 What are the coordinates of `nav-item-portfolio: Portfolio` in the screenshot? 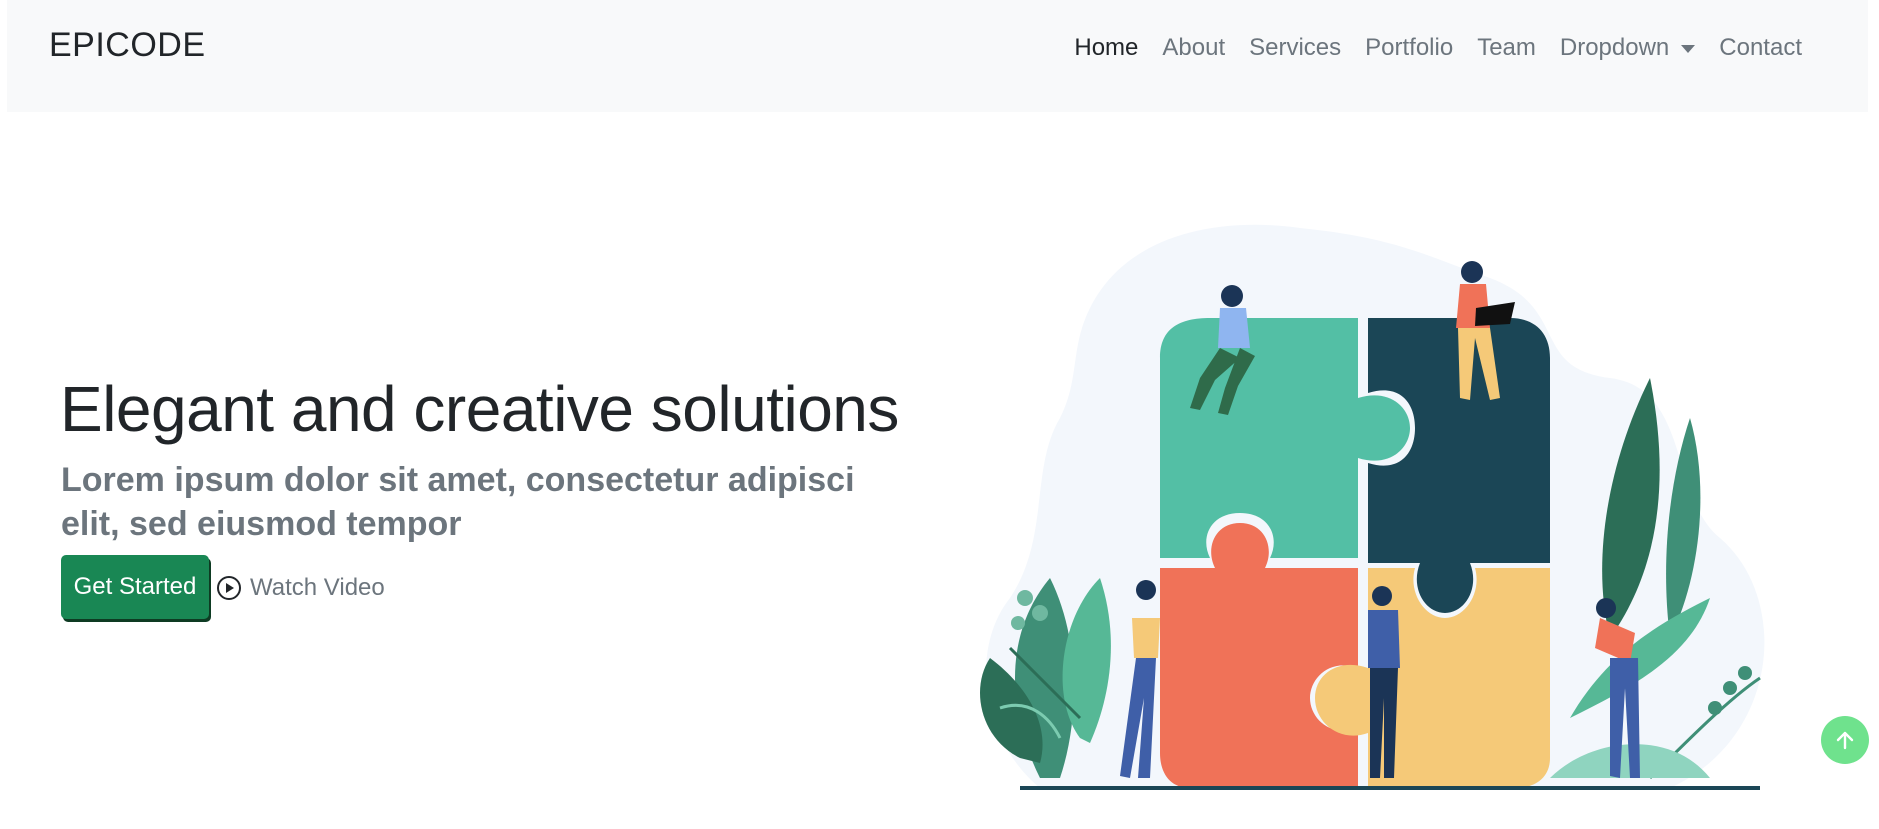 It's located at (1409, 48).